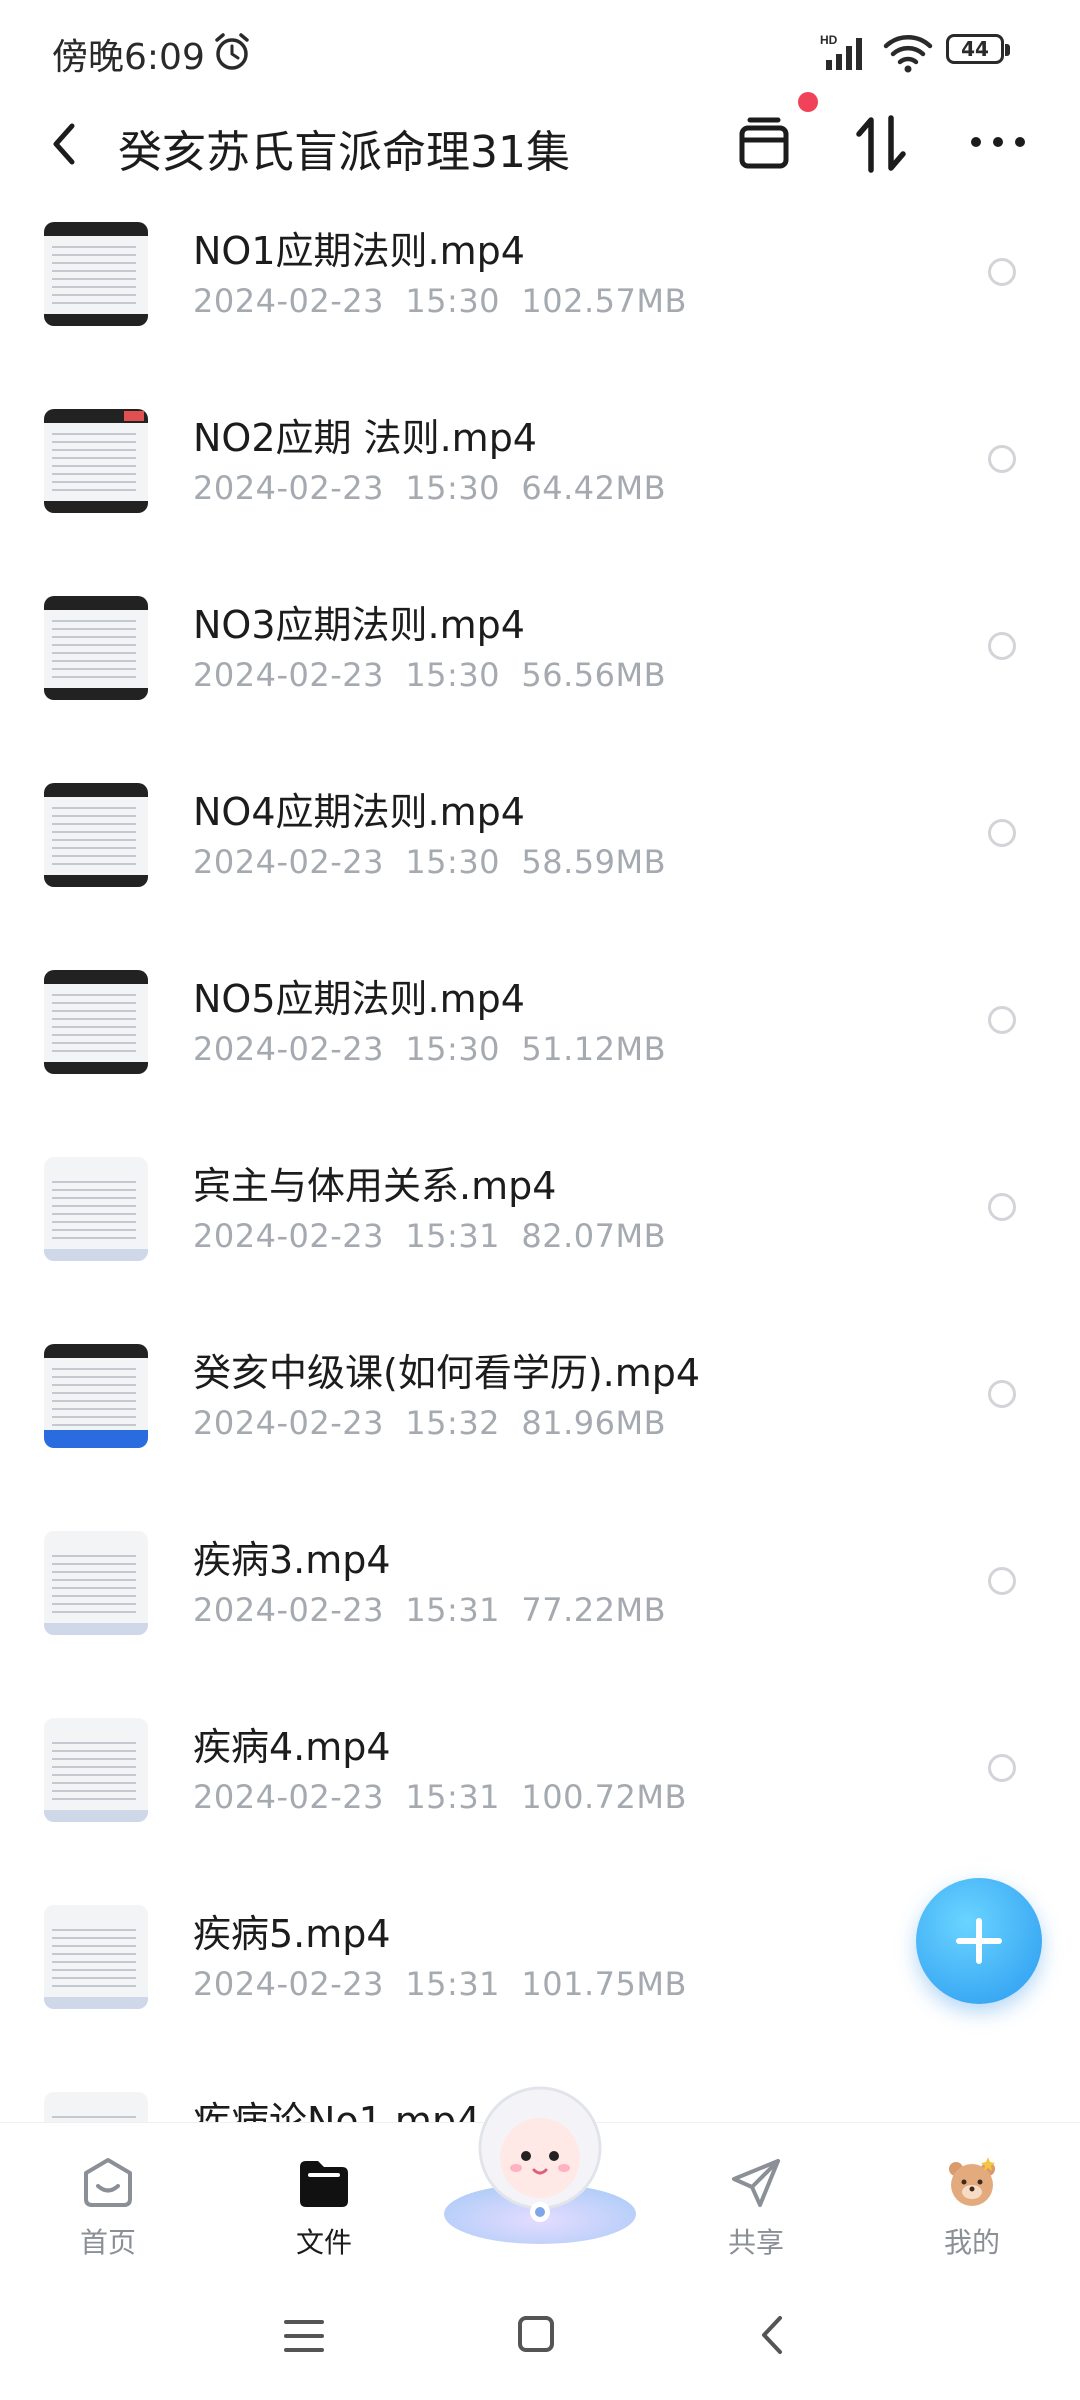 The width and height of the screenshot is (1080, 2400). What do you see at coordinates (540, 2154) in the screenshot?
I see `mascot-assistant-icon` at bounding box center [540, 2154].